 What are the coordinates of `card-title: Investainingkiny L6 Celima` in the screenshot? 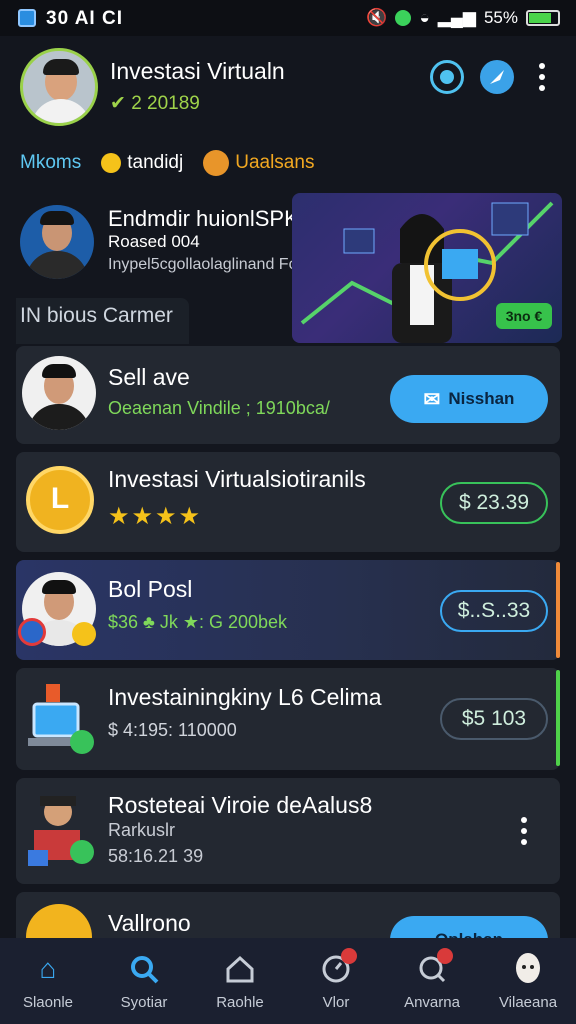 It's located at (245, 697).